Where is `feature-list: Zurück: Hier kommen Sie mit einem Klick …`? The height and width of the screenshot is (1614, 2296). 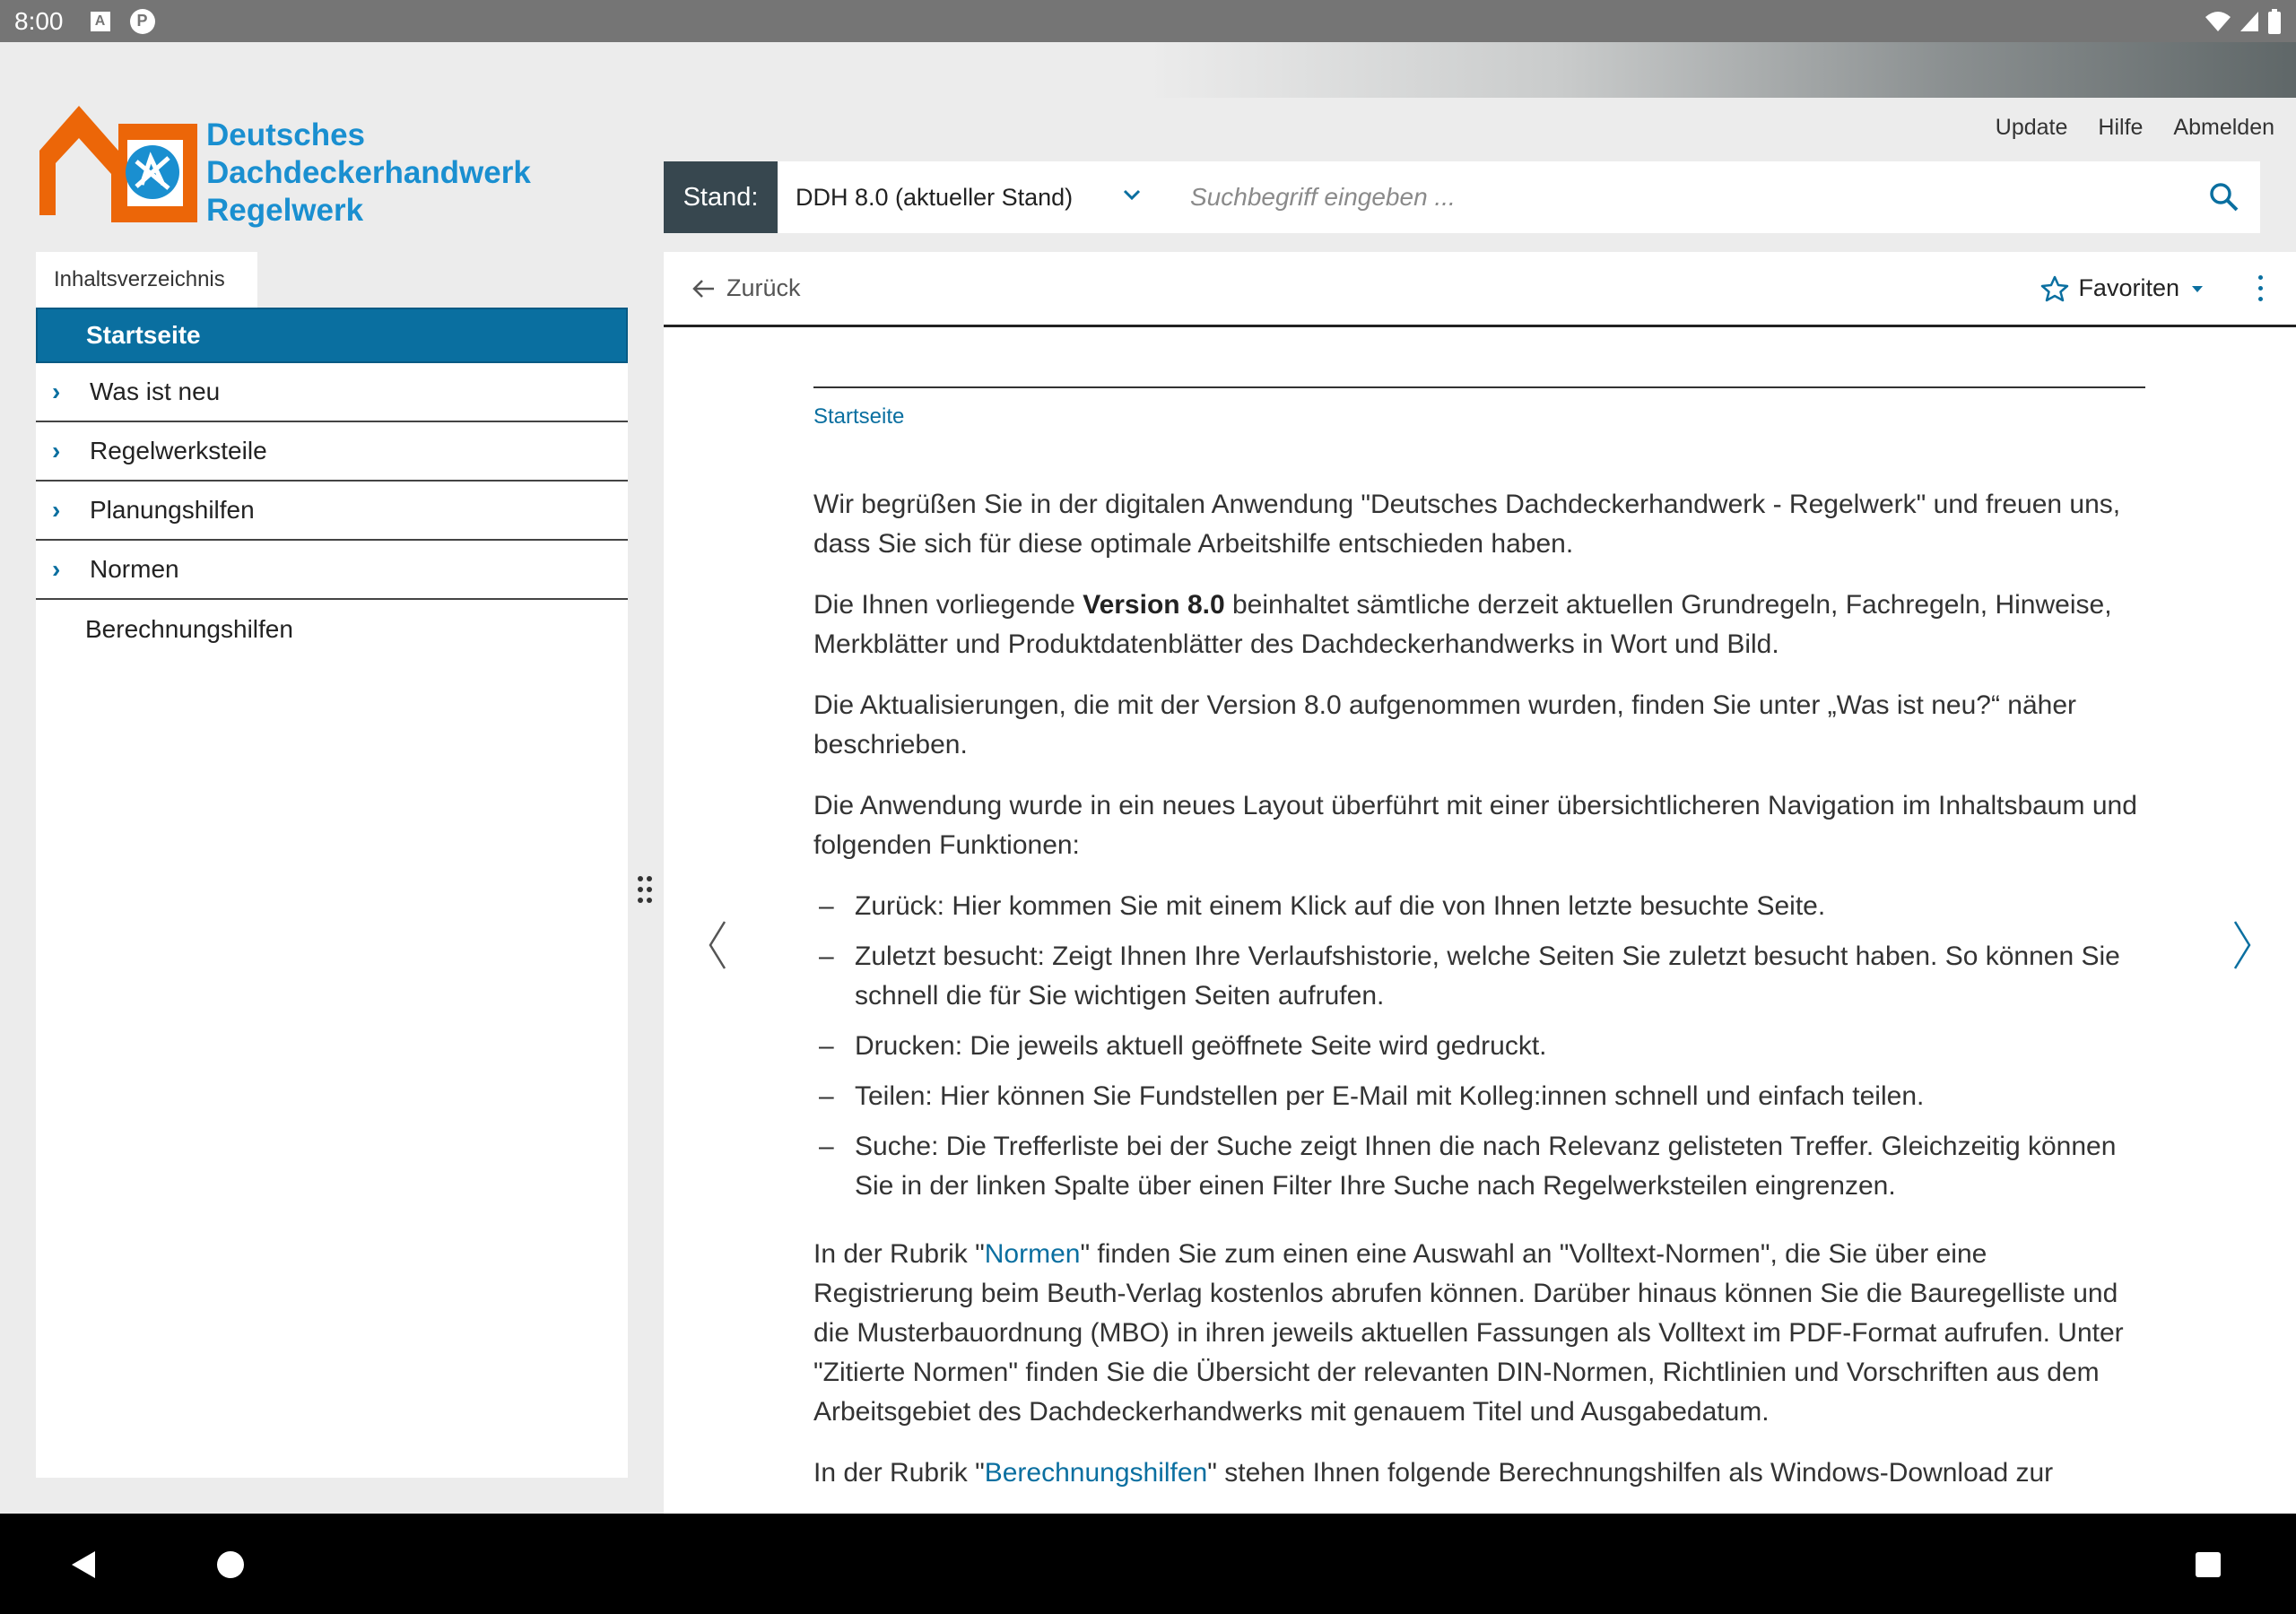
feature-list: Zurück: Hier kommen Sie mit einem Klick … is located at coordinates (1479, 1046).